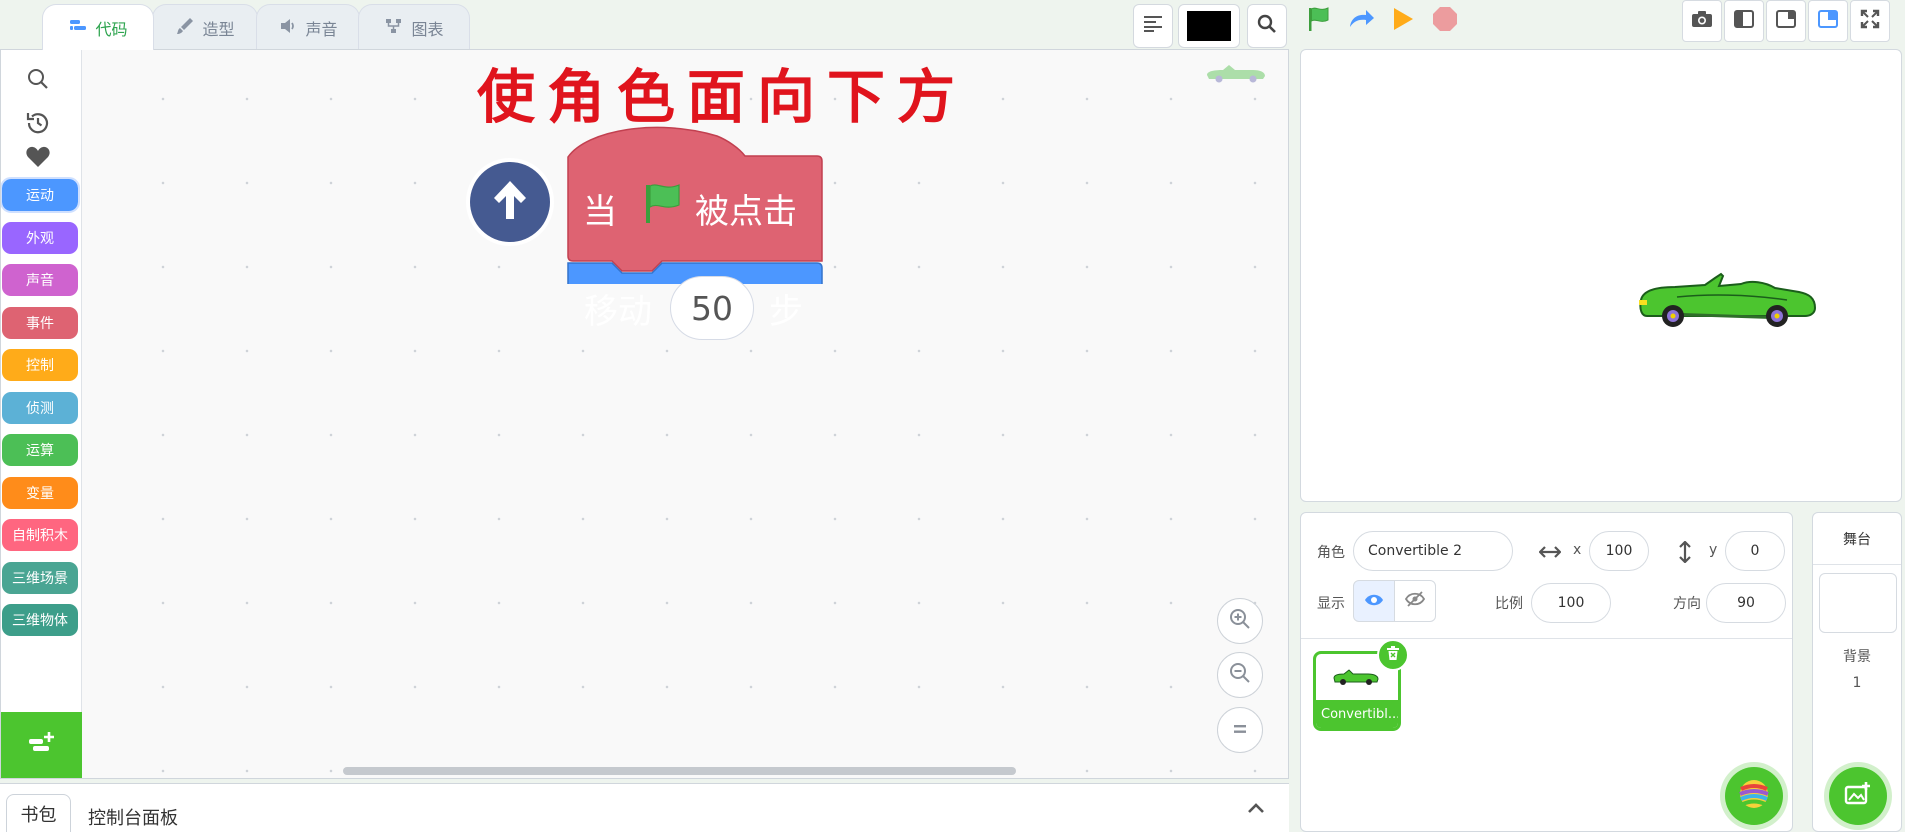 The width and height of the screenshot is (1905, 832). I want to click on stop-button, so click(1445, 21).